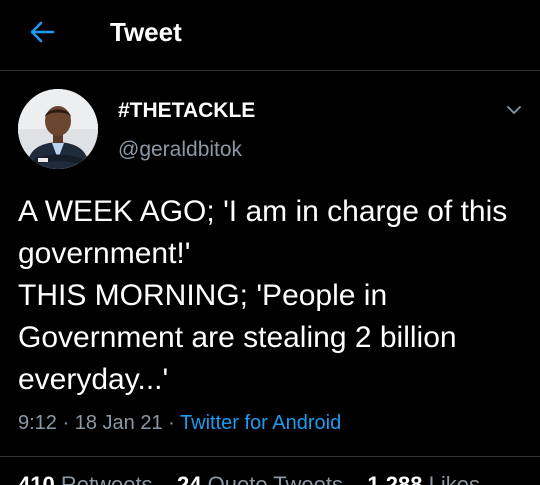  What do you see at coordinates (395, 478) in the screenshot?
I see `likes-count: 1,288` at bounding box center [395, 478].